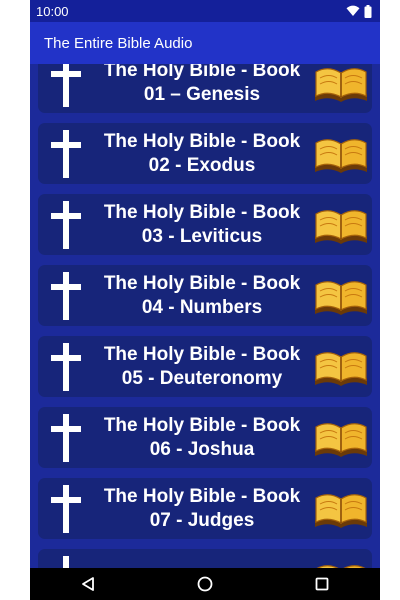 Image resolution: width=400 pixels, height=600 pixels. Describe the element at coordinates (205, 558) in the screenshot. I see `list-item: The Holy Bible - Book` at that location.